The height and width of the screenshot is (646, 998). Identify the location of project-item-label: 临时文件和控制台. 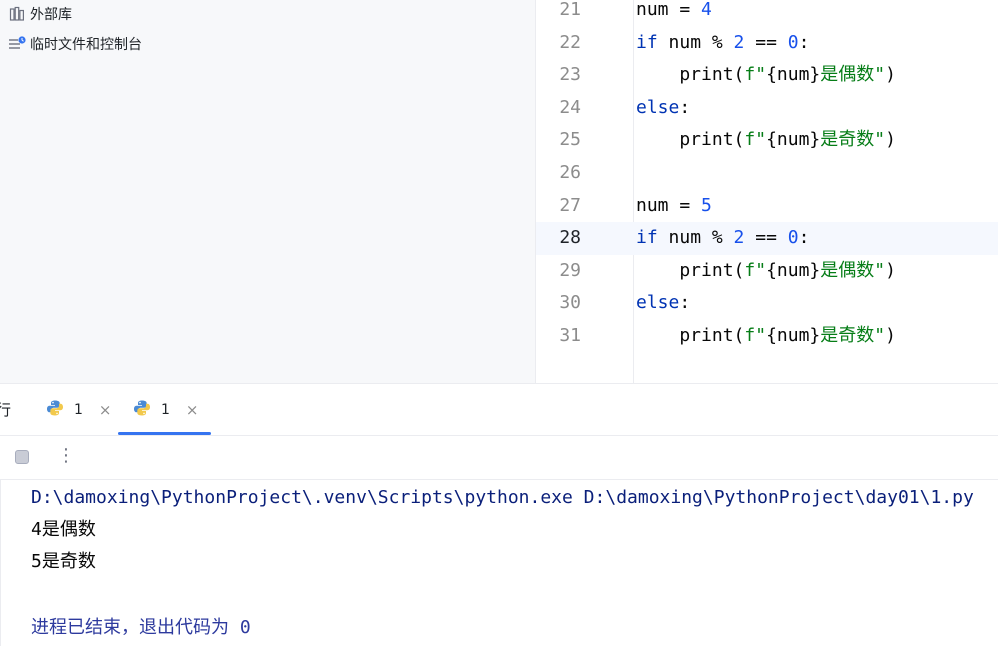
(86, 45).